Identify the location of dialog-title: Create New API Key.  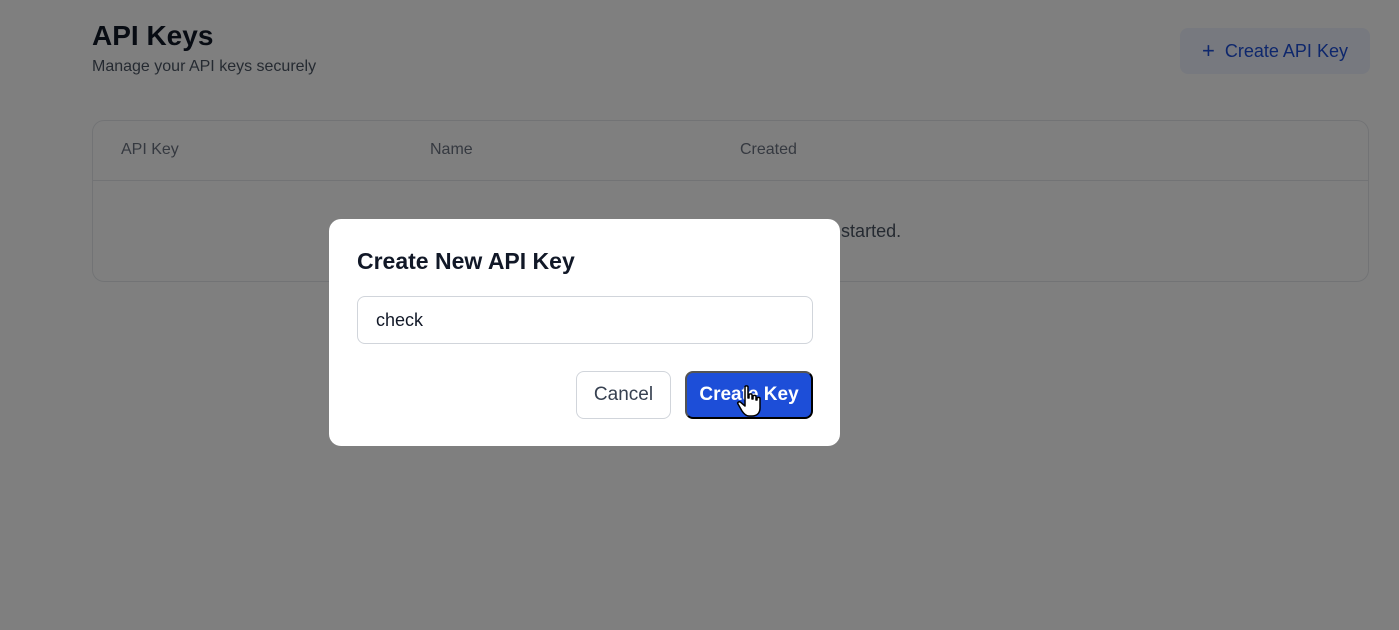
(466, 261).